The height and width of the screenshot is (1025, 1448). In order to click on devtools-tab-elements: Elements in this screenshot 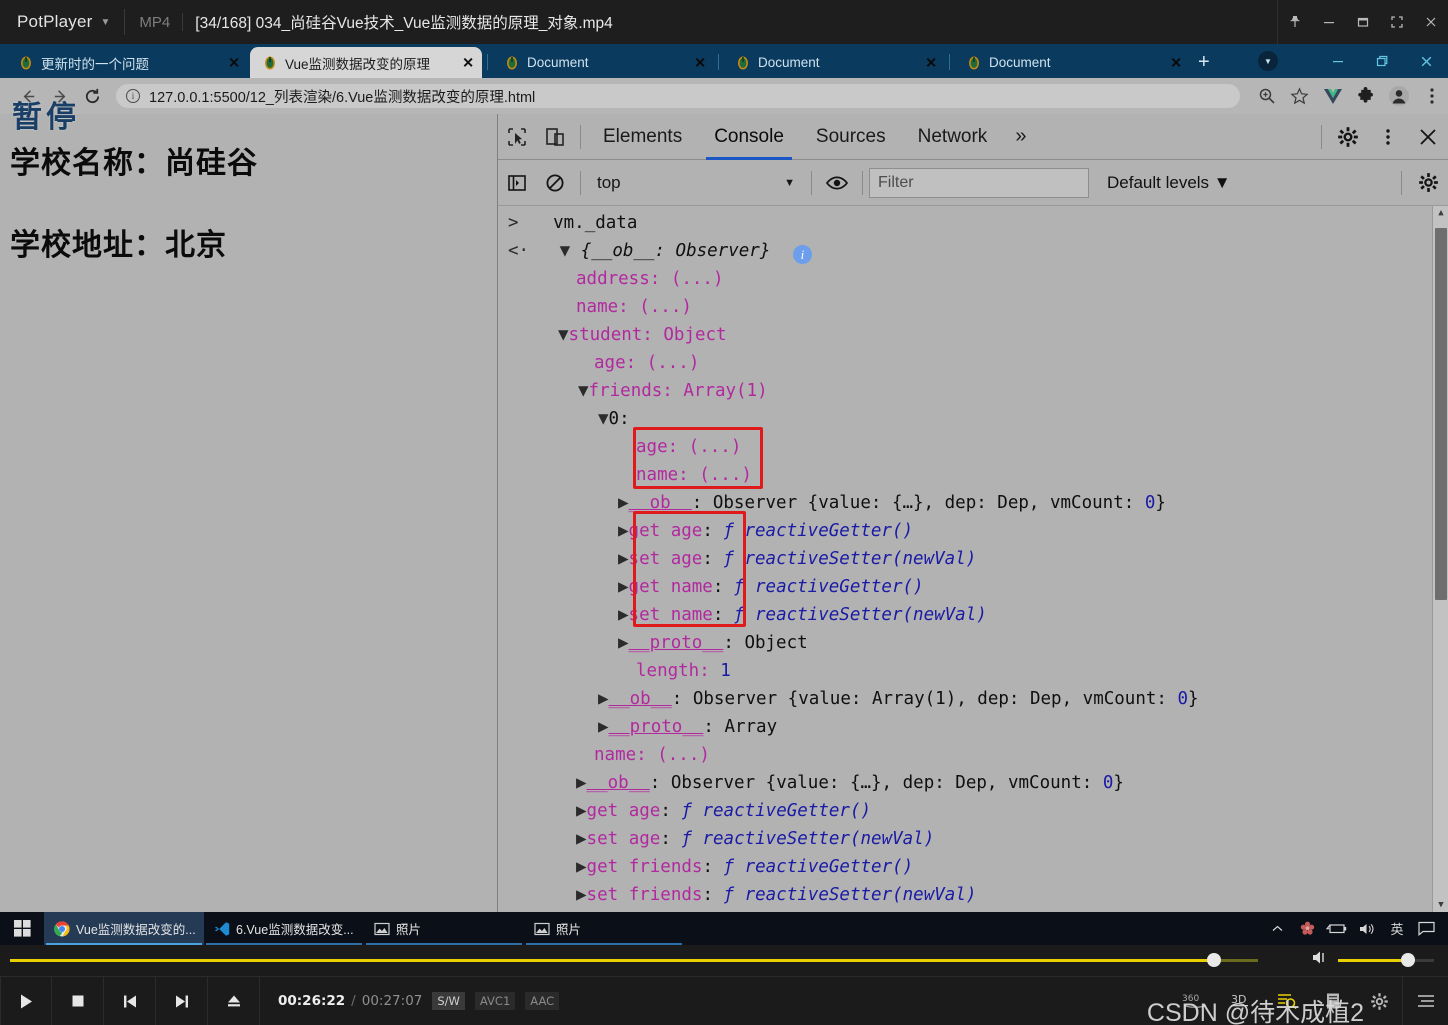, I will do `click(642, 137)`.